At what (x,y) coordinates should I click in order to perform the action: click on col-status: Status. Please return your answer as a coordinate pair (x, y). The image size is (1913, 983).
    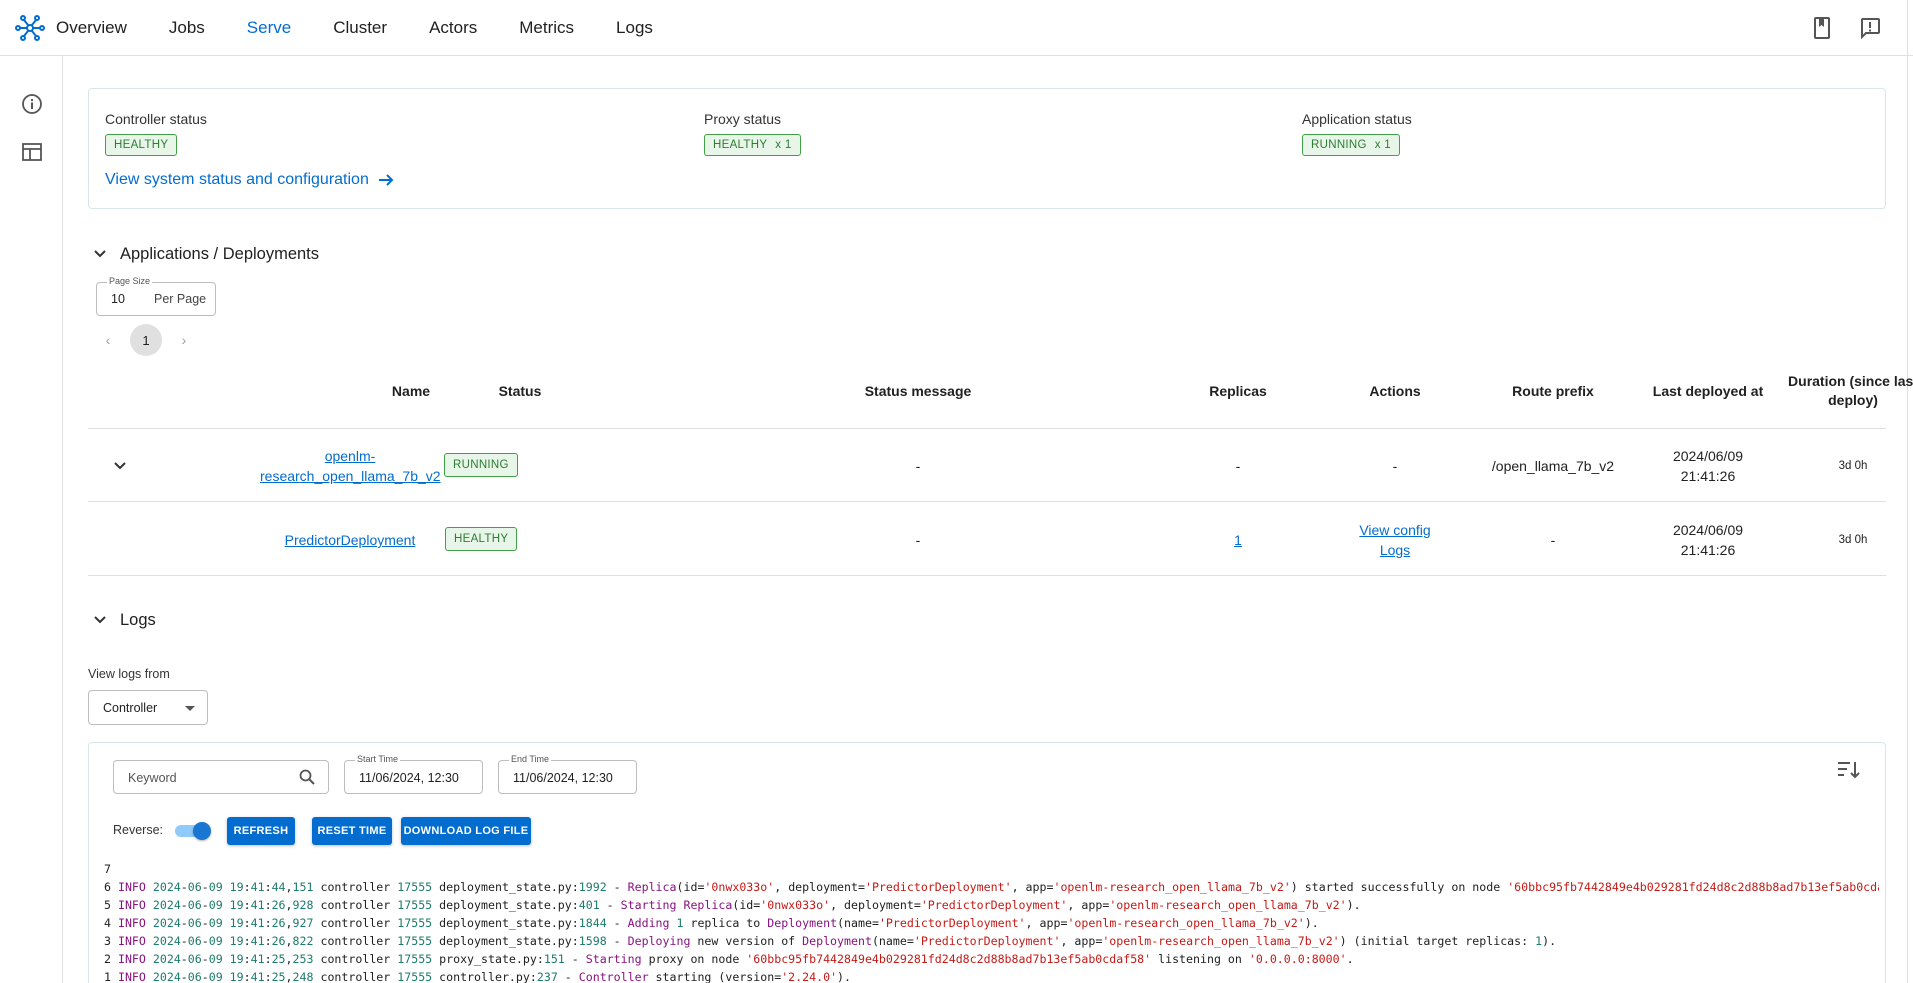
    Looking at the image, I should click on (520, 391).